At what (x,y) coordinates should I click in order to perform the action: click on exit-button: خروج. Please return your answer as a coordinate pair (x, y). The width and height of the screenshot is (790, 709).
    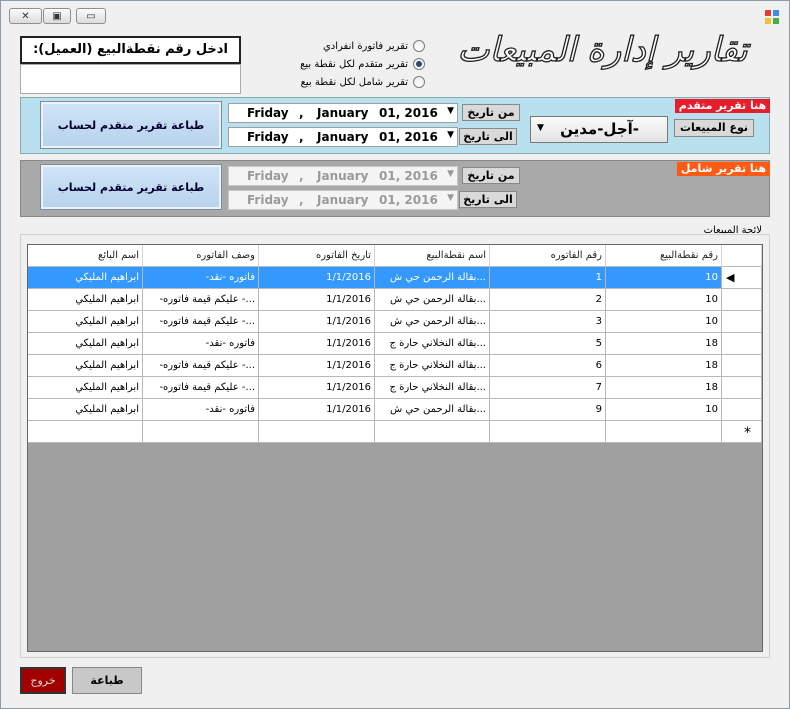
    Looking at the image, I should click on (43, 680).